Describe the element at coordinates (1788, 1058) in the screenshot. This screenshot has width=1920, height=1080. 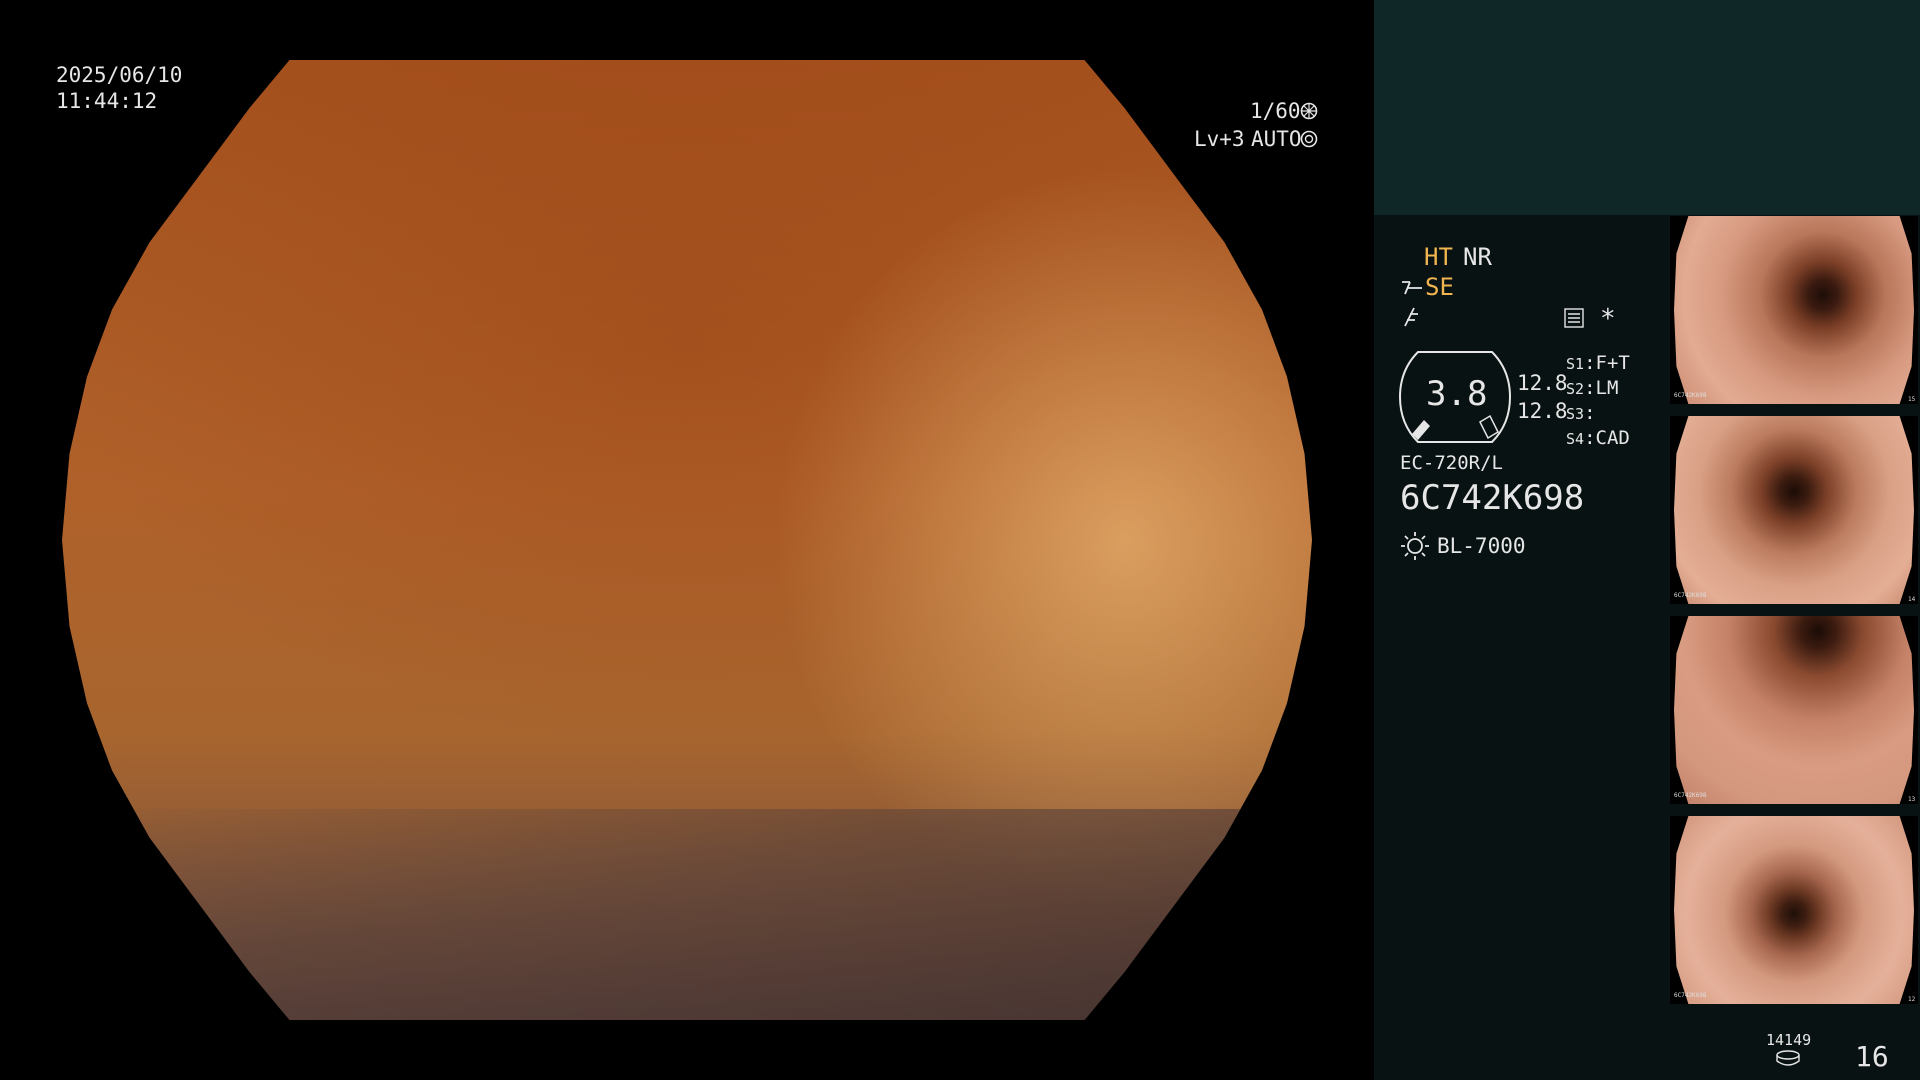
I see `storage-icon` at that location.